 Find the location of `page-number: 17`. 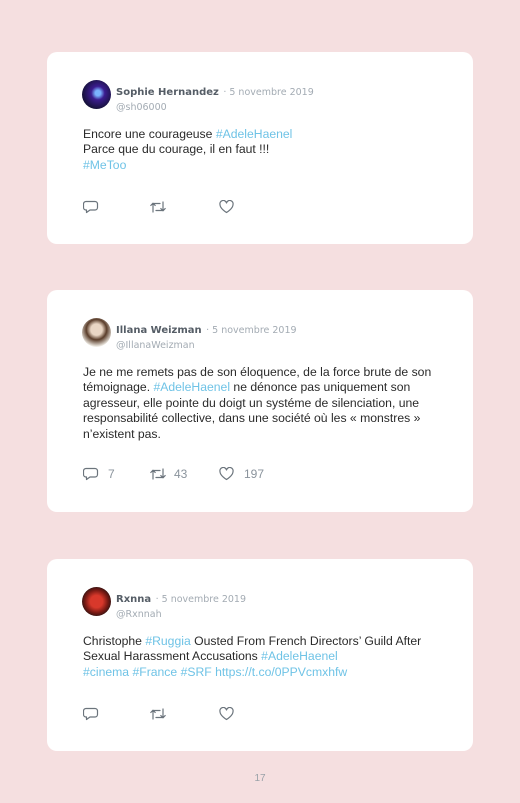

page-number: 17 is located at coordinates (260, 778).